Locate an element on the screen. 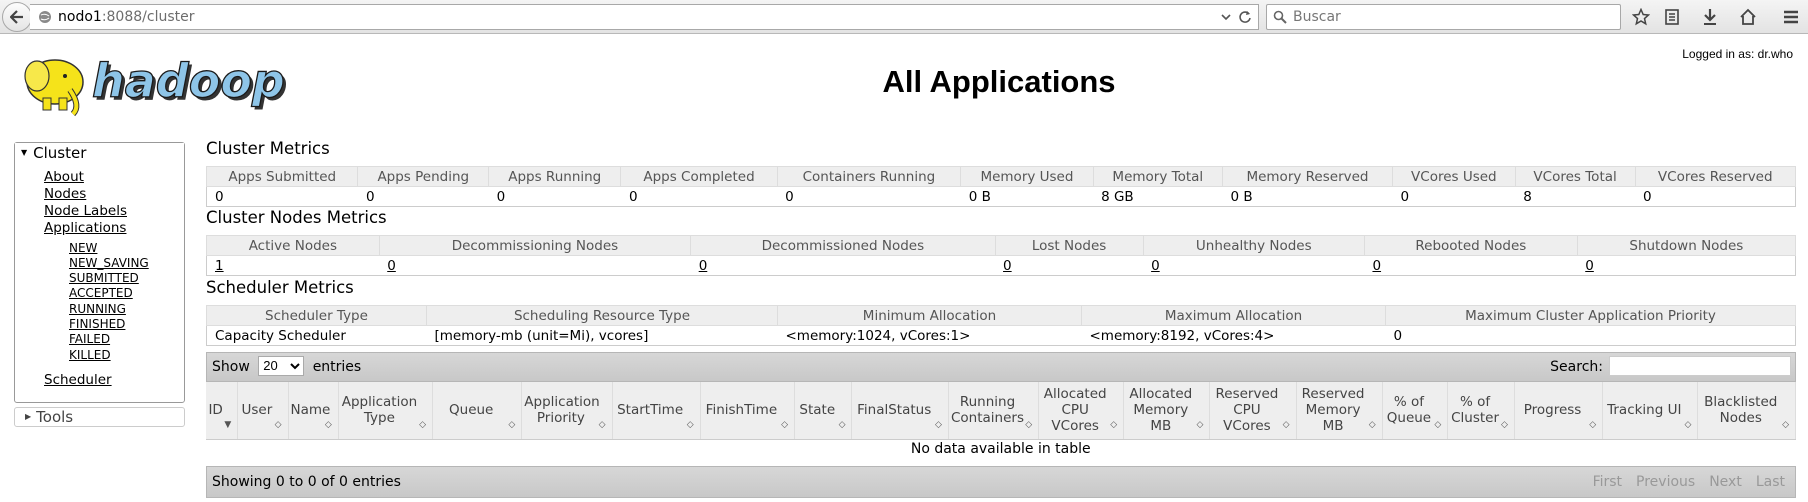  cluster-metrics-title: Cluster Metrics is located at coordinates (268, 148).